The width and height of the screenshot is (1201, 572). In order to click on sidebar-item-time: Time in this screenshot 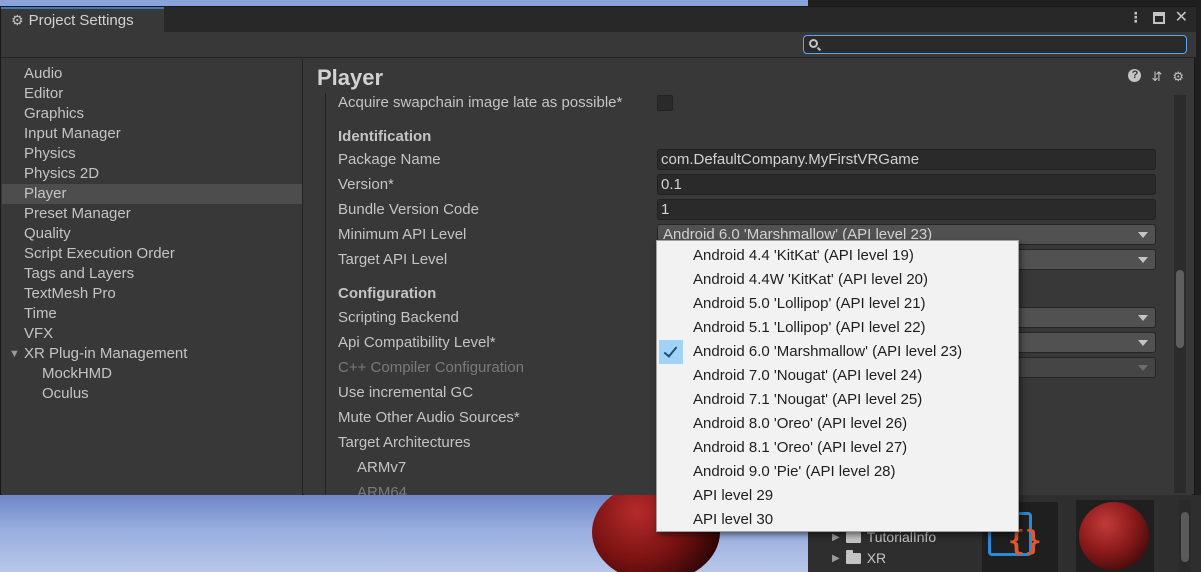, I will do `click(152, 314)`.